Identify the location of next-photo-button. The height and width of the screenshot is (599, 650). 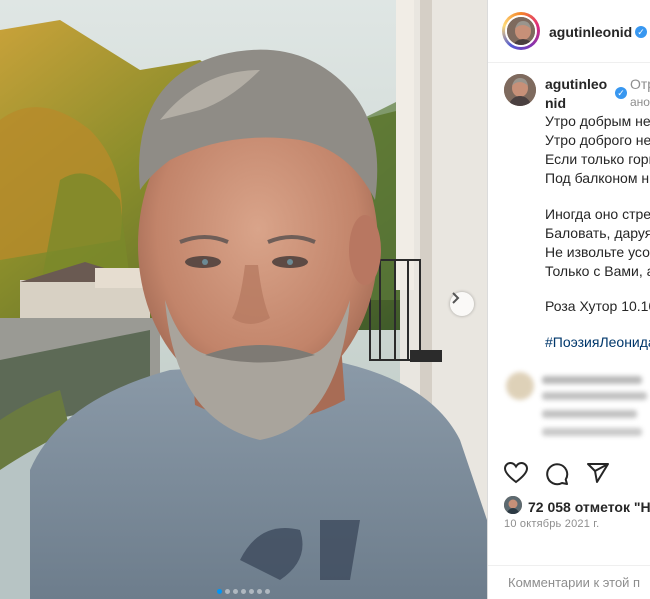
(462, 304).